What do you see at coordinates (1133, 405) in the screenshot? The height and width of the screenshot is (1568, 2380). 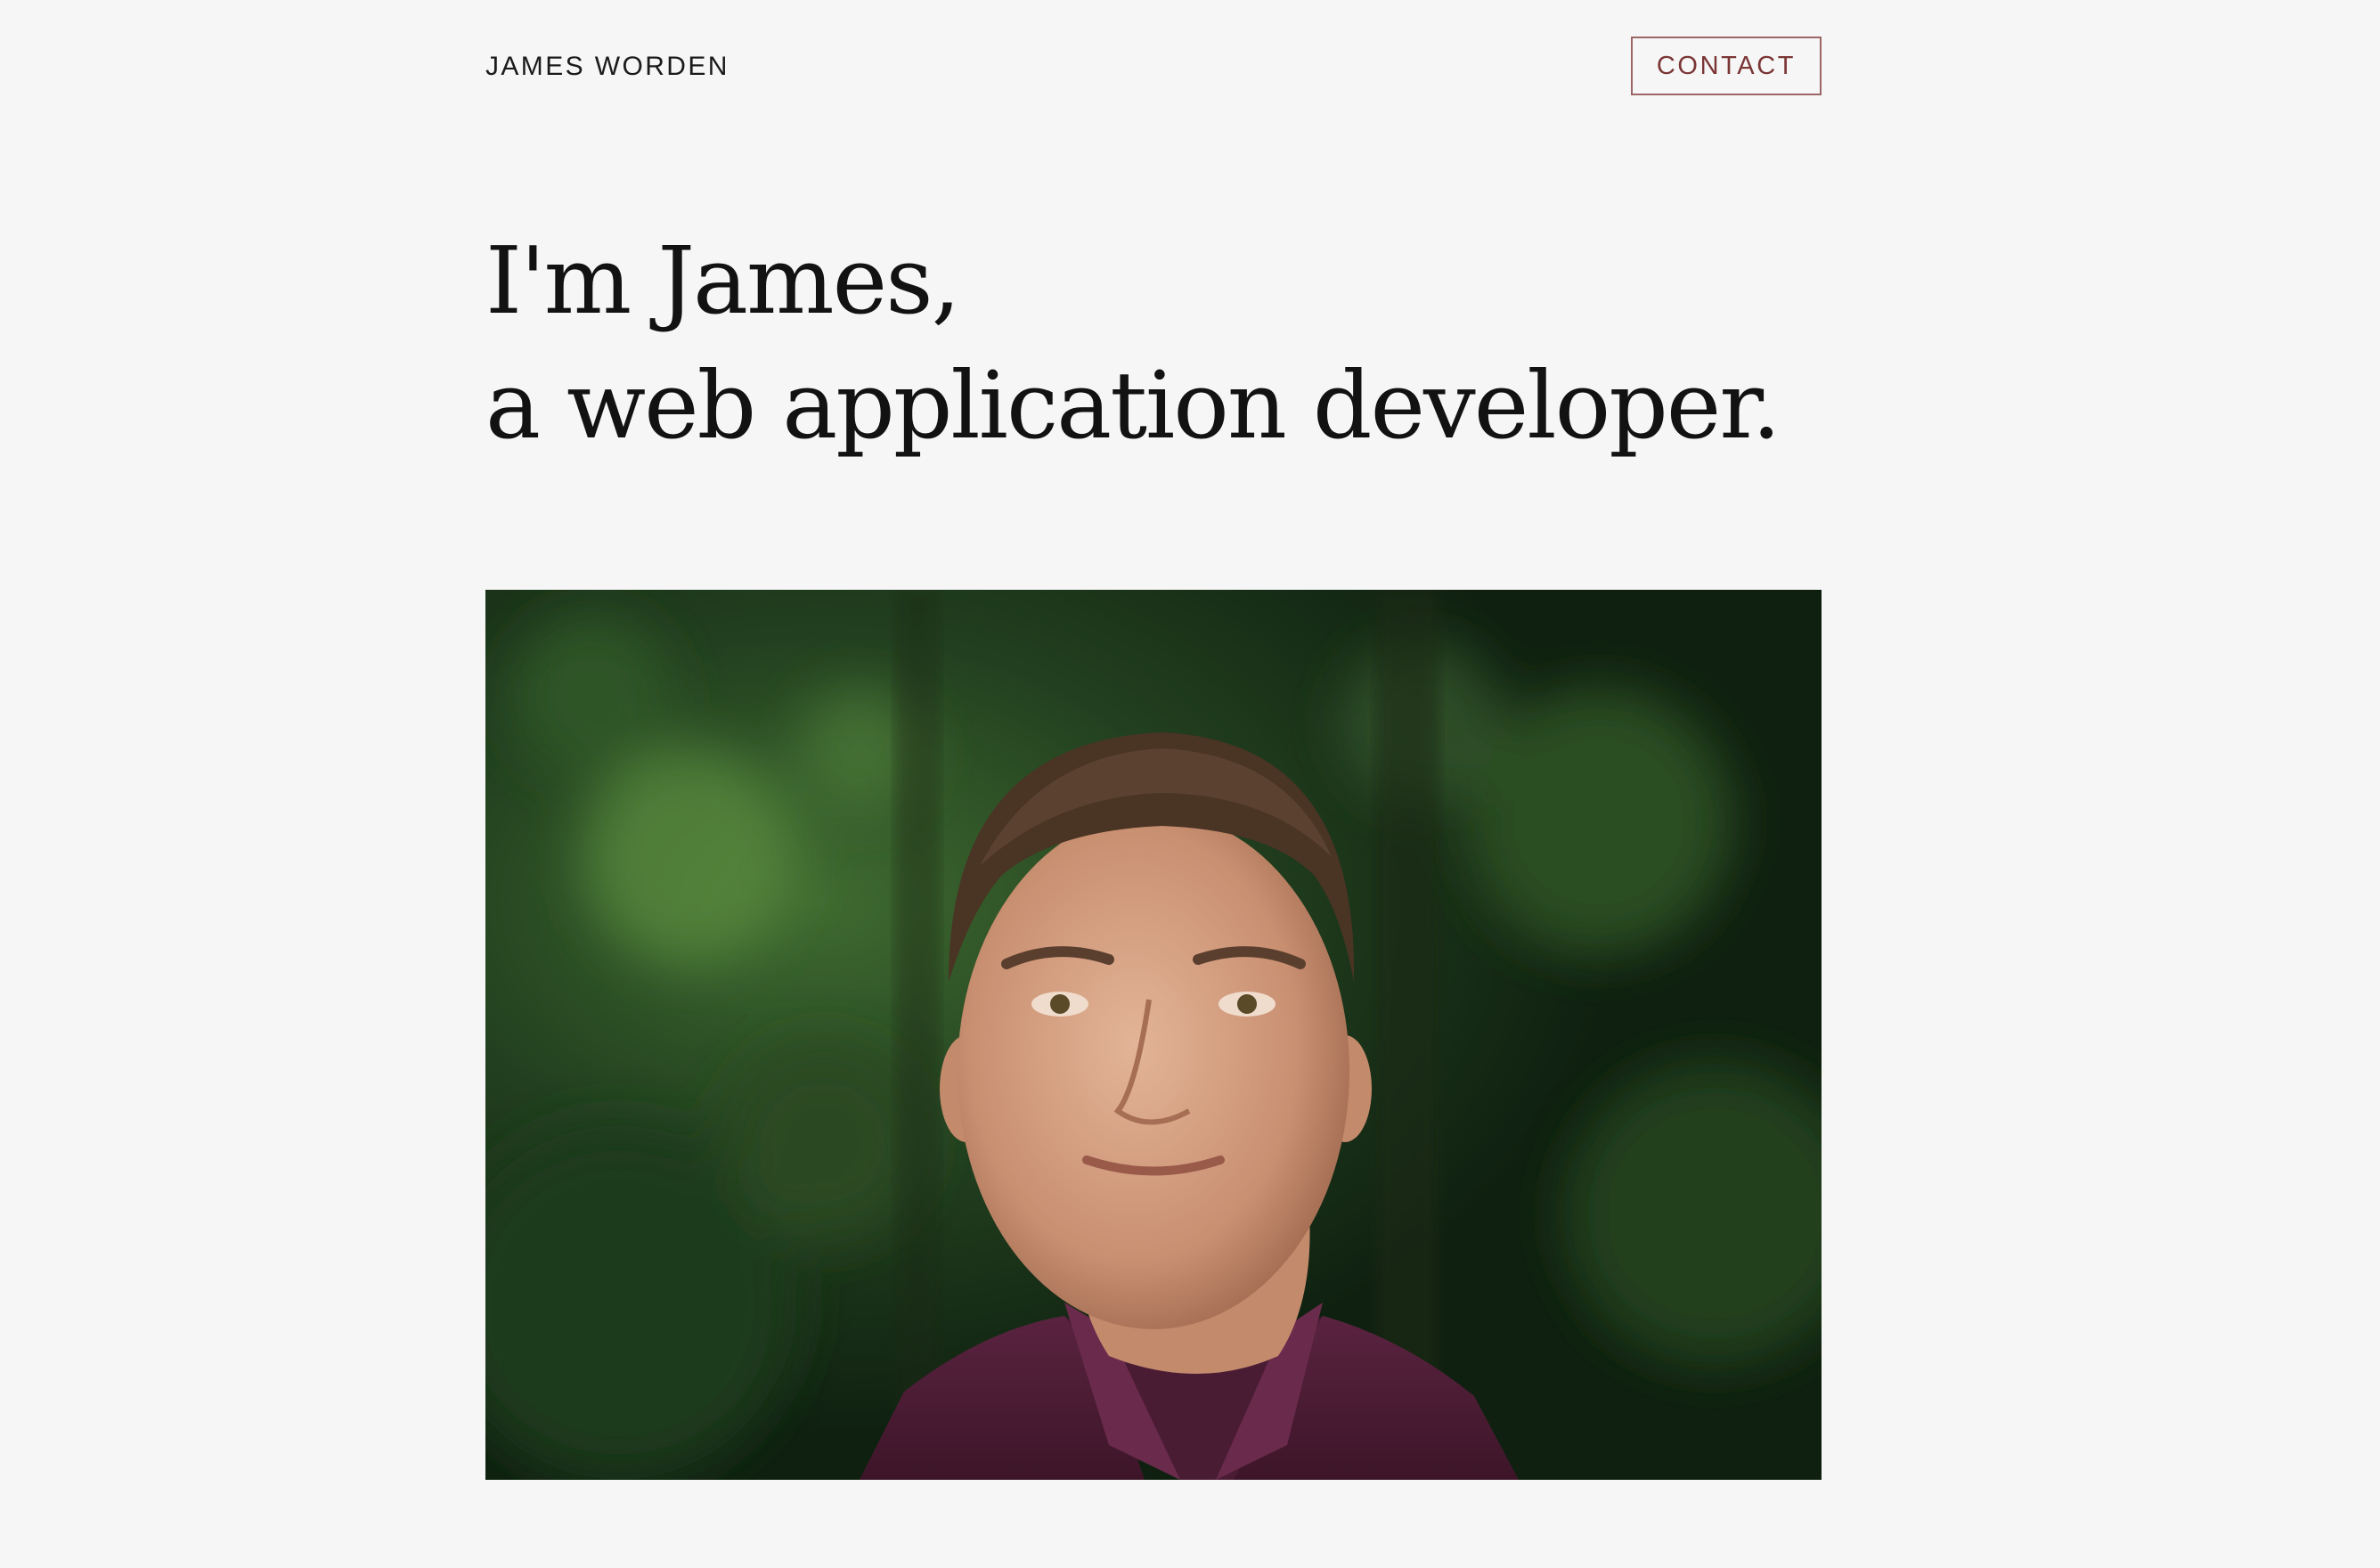 I see `hero-heading-line-2: a web application developer.` at bounding box center [1133, 405].